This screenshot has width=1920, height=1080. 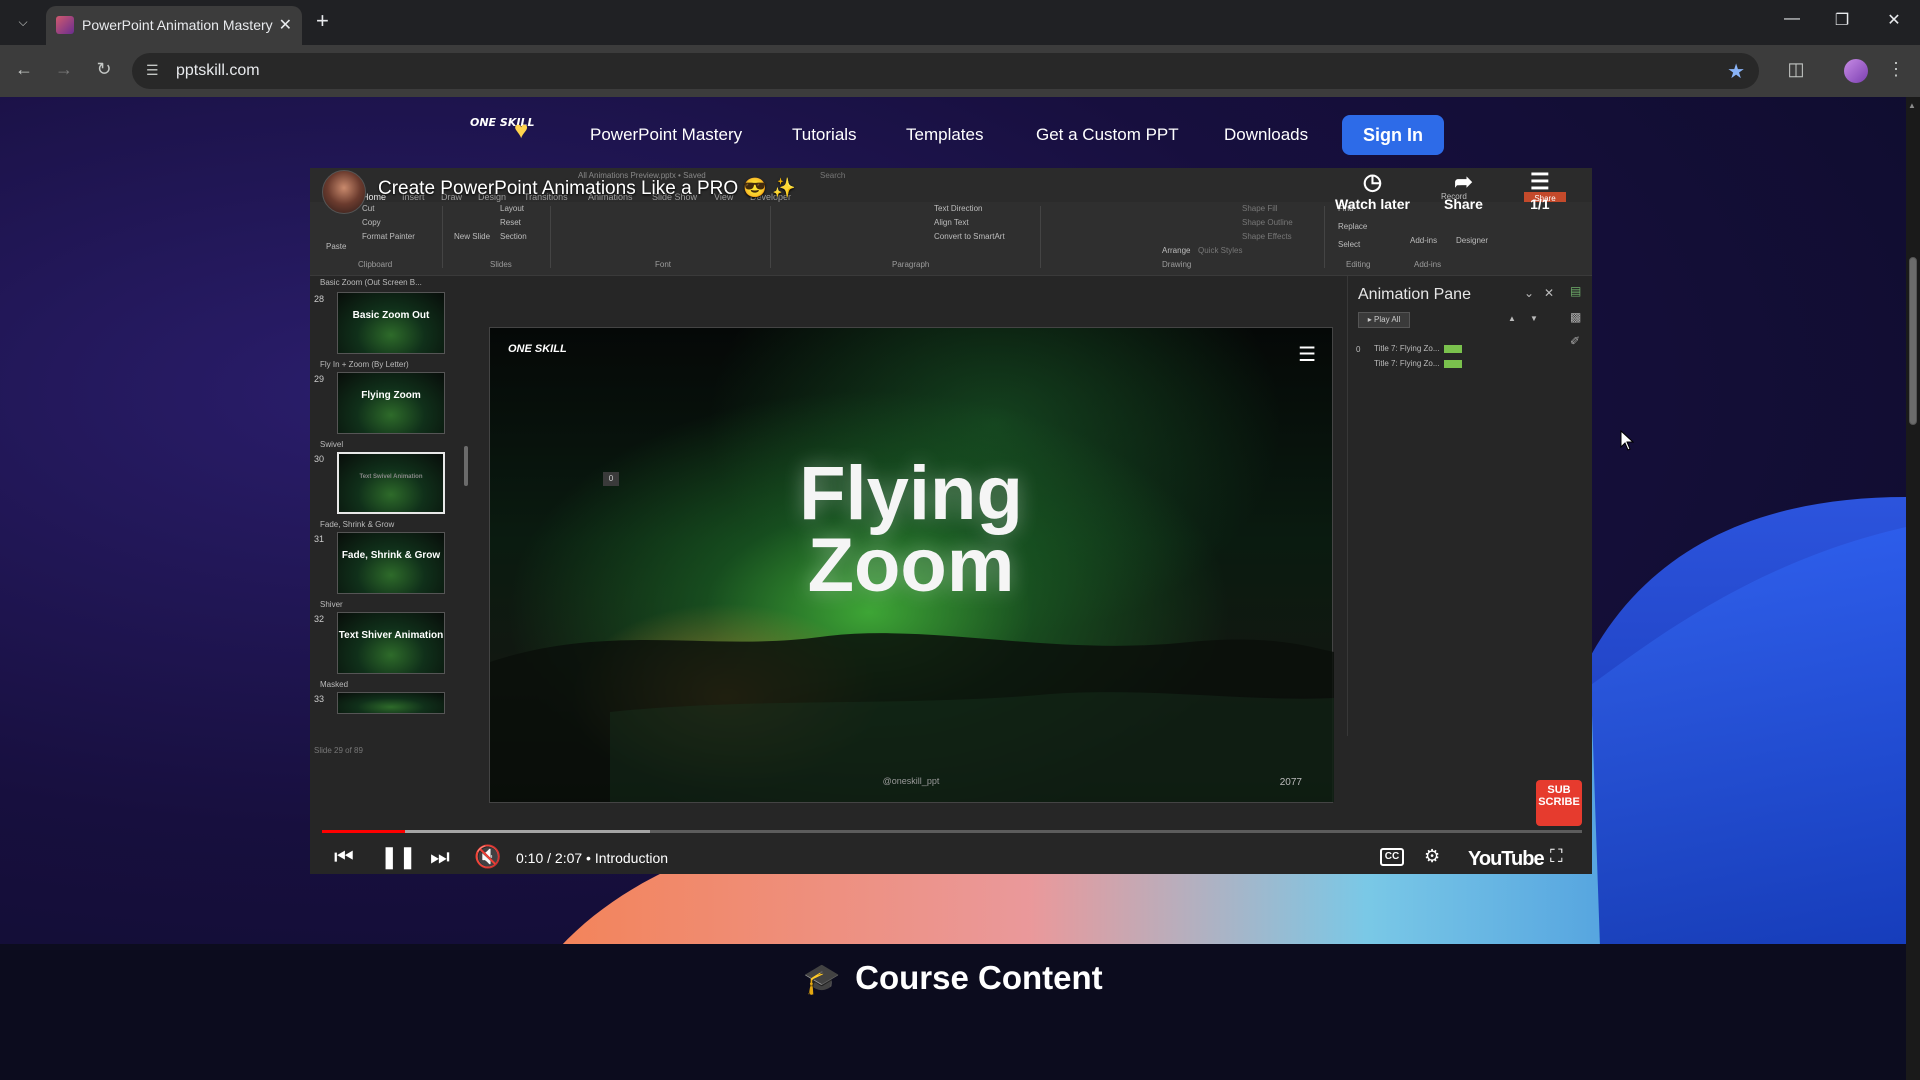 I want to click on forward-icon: →, so click(x=64, y=69).